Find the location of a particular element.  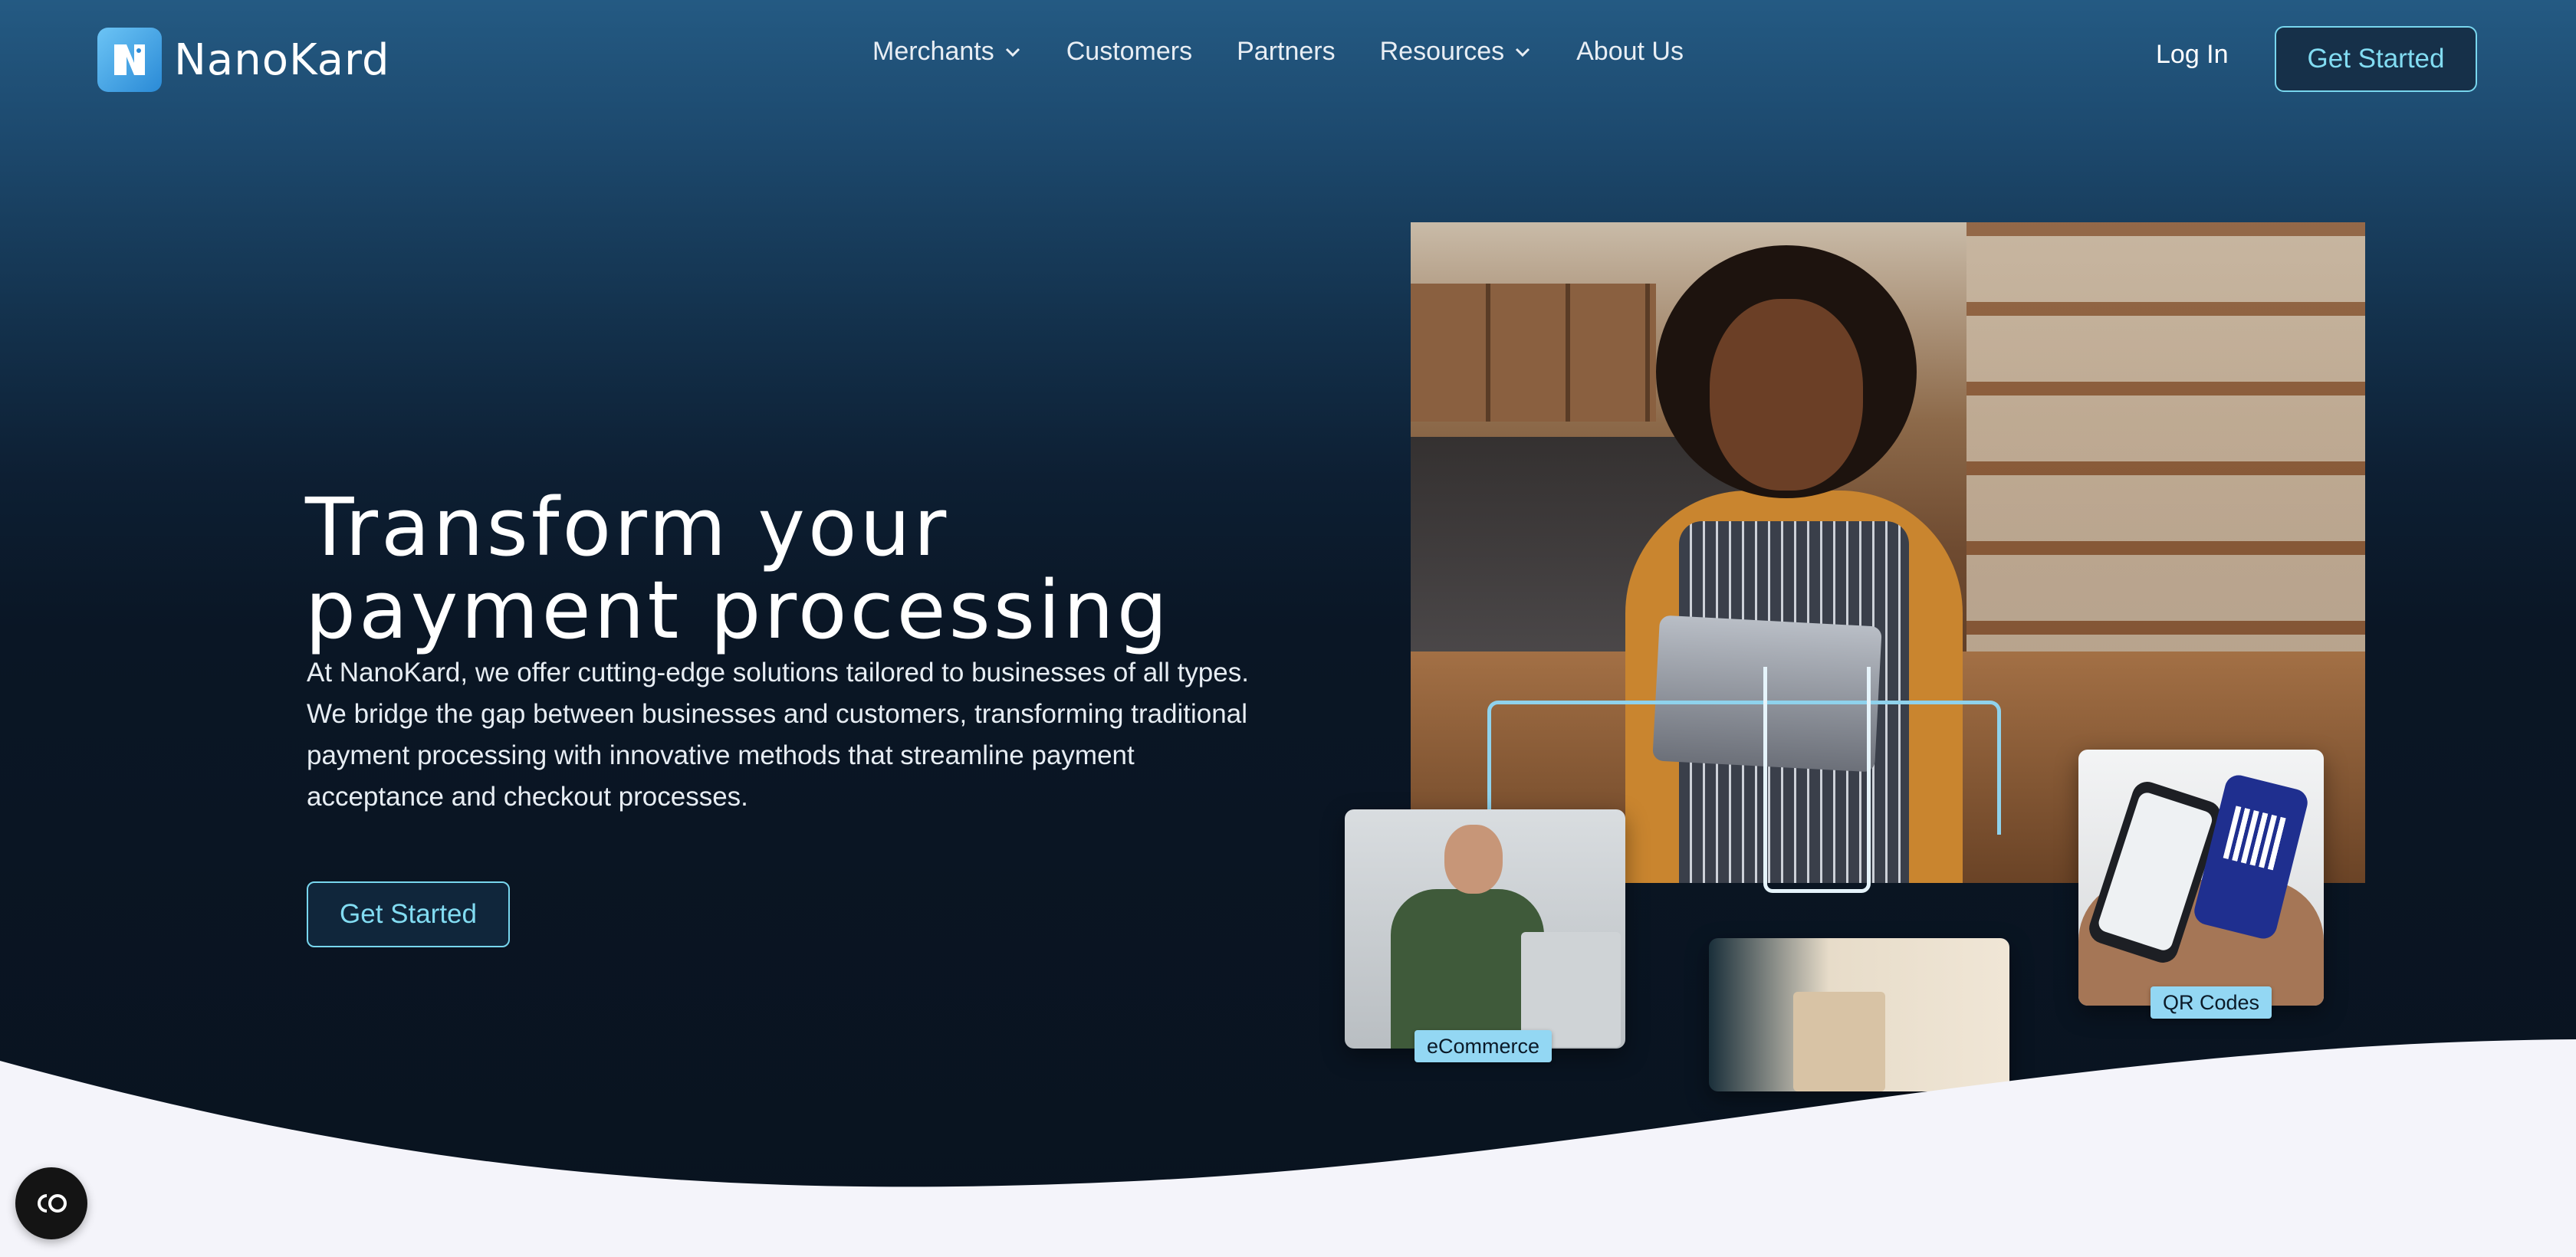

nav-item-label: About Us is located at coordinates (1630, 51).